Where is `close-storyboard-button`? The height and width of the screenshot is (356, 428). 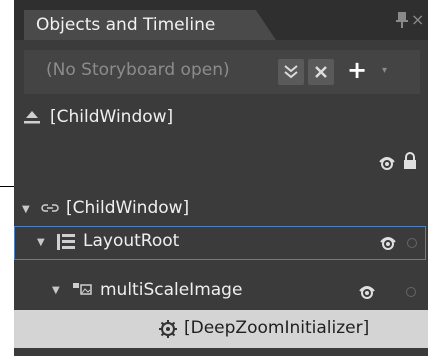
close-storyboard-button is located at coordinates (321, 72).